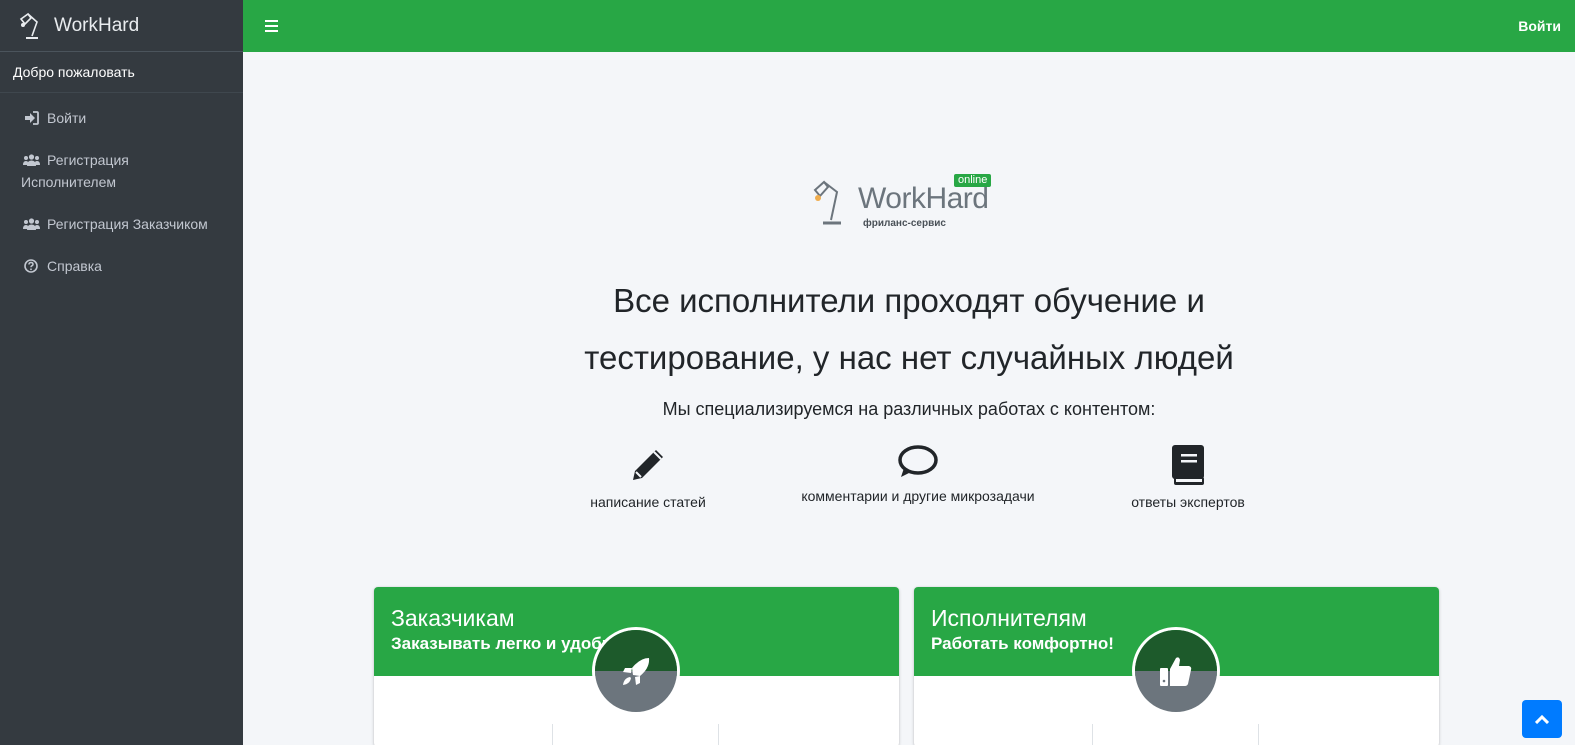  I want to click on rocket-icon, so click(636, 671).